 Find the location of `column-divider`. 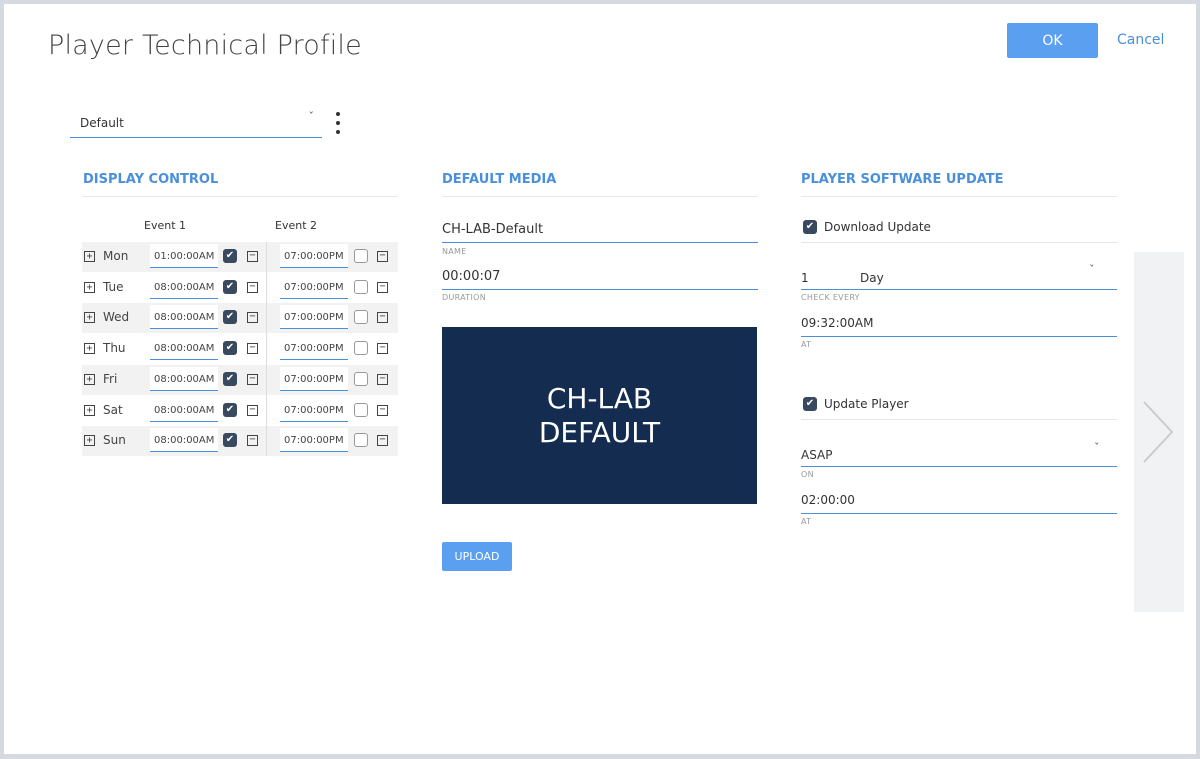

column-divider is located at coordinates (266, 349).